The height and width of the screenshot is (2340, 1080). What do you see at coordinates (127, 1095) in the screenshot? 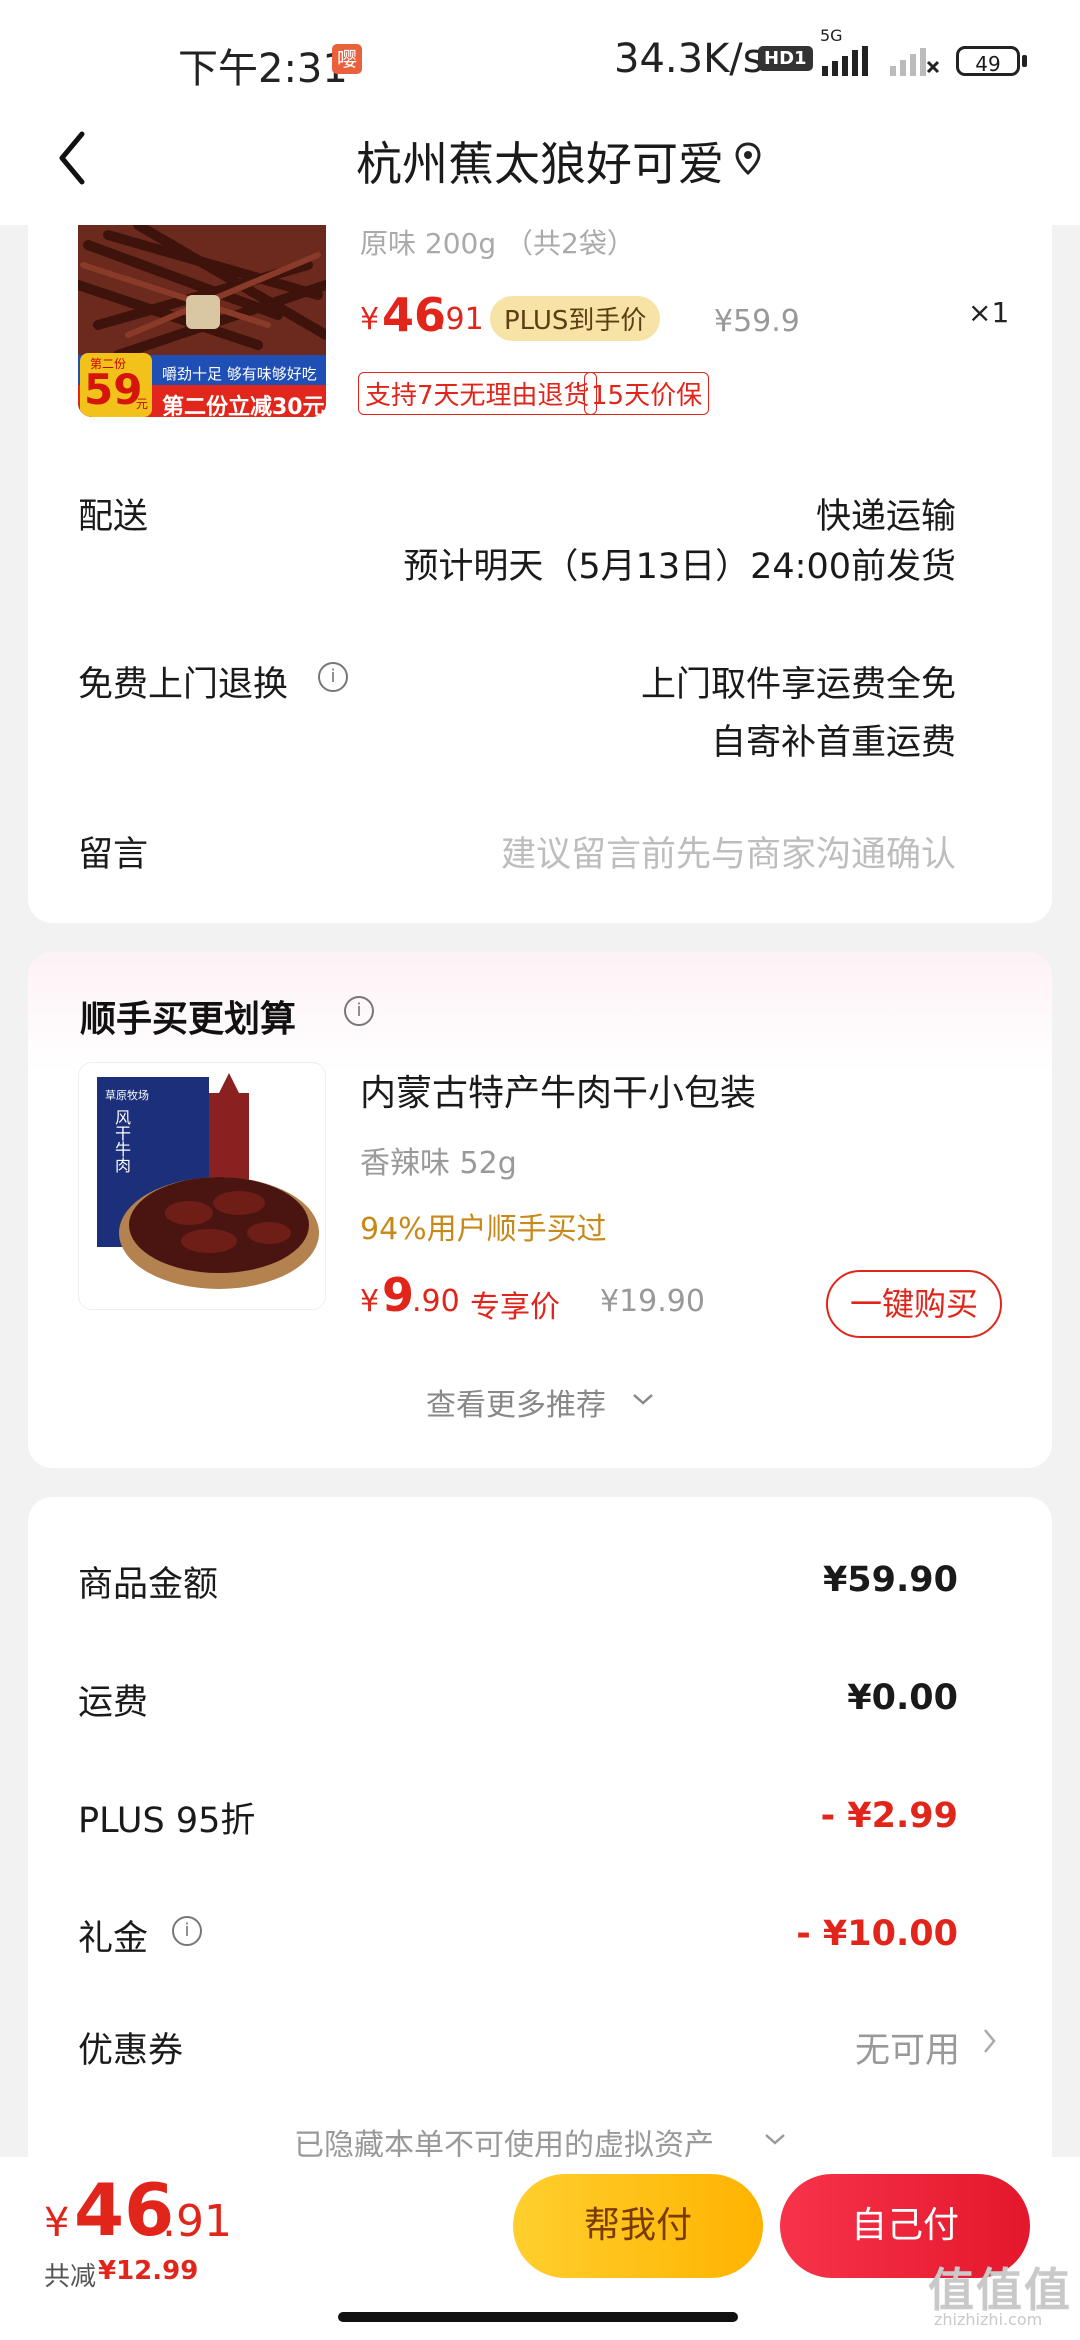
I see `addon-image-brand: 草原牧场` at bounding box center [127, 1095].